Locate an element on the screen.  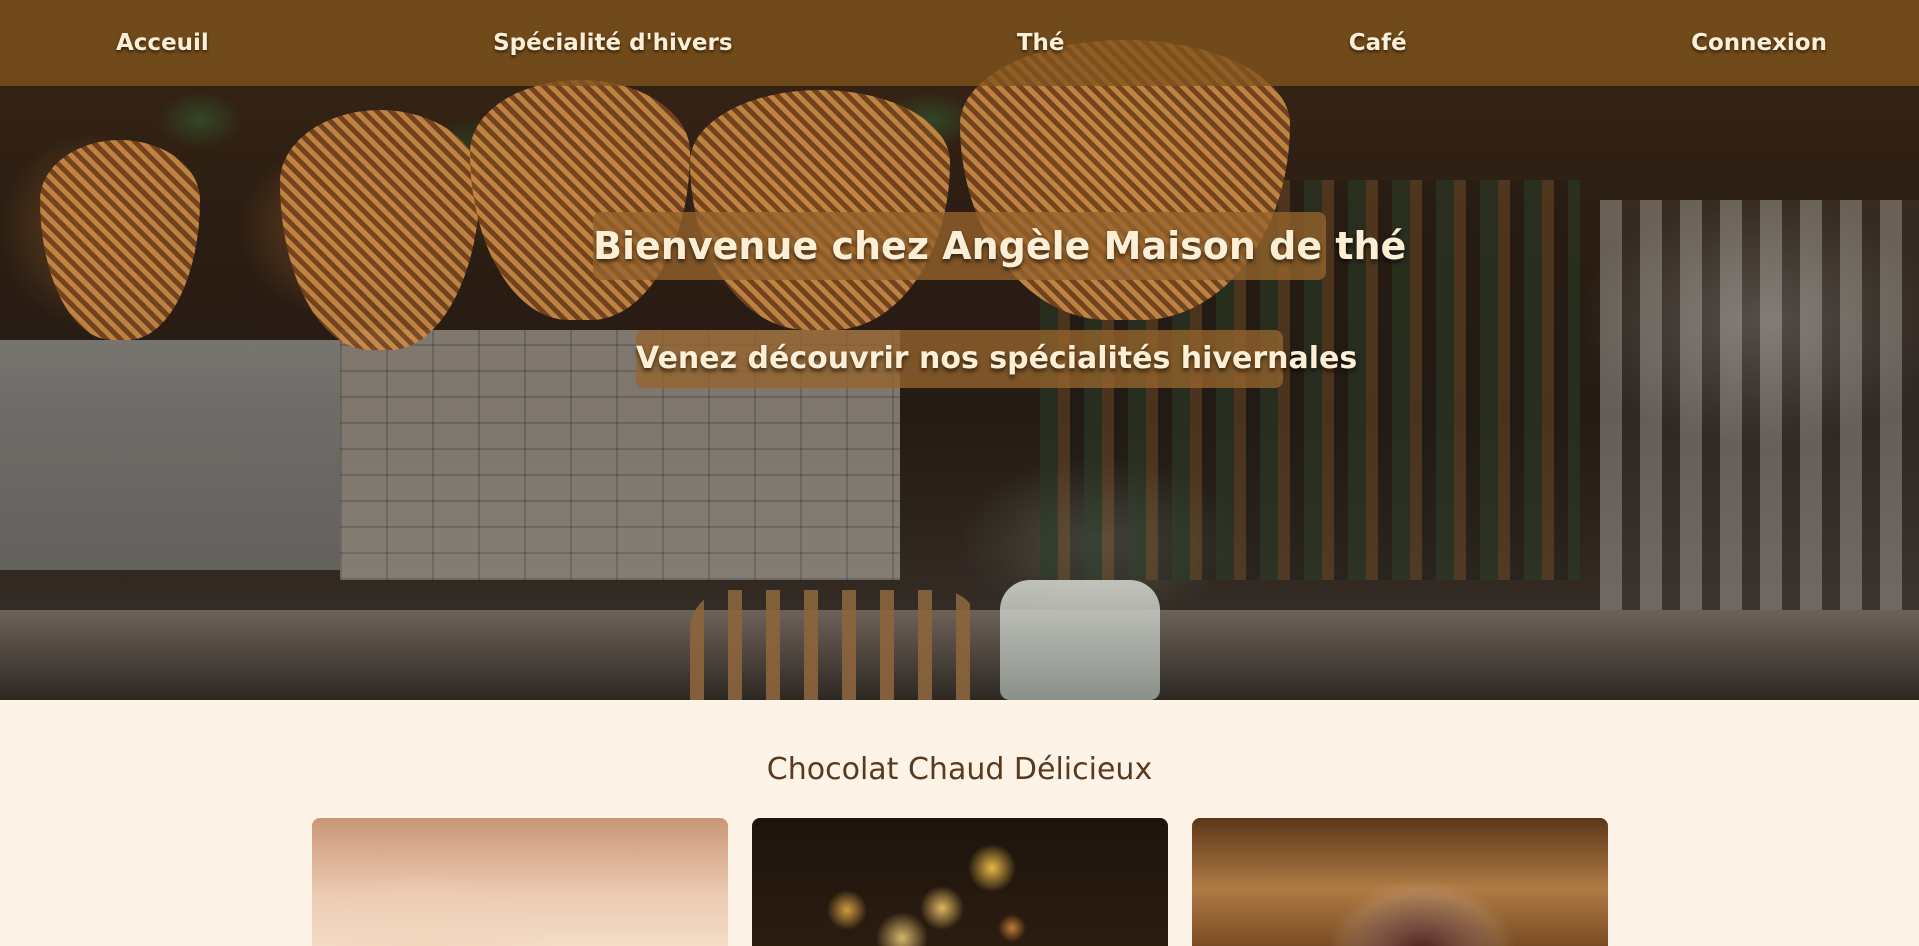
hero-beer-taps is located at coordinates (835, 645).